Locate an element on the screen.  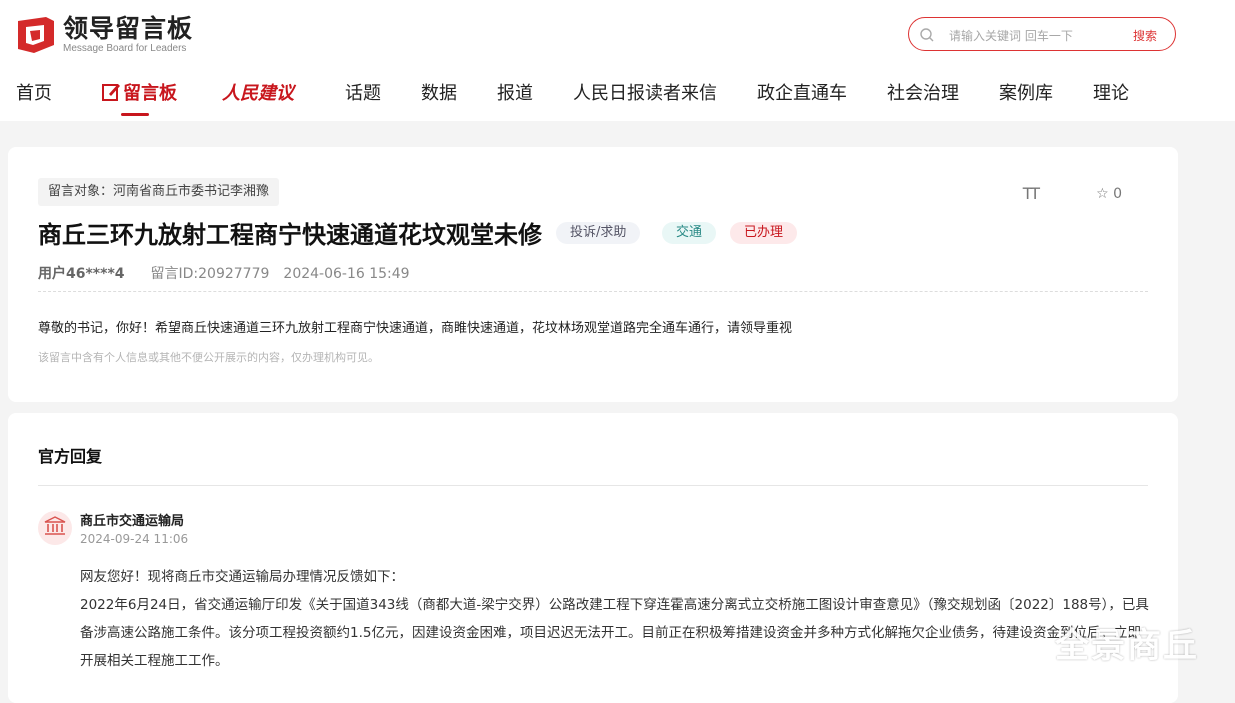
reply-org: 商丘市交通运输局 is located at coordinates (132, 521).